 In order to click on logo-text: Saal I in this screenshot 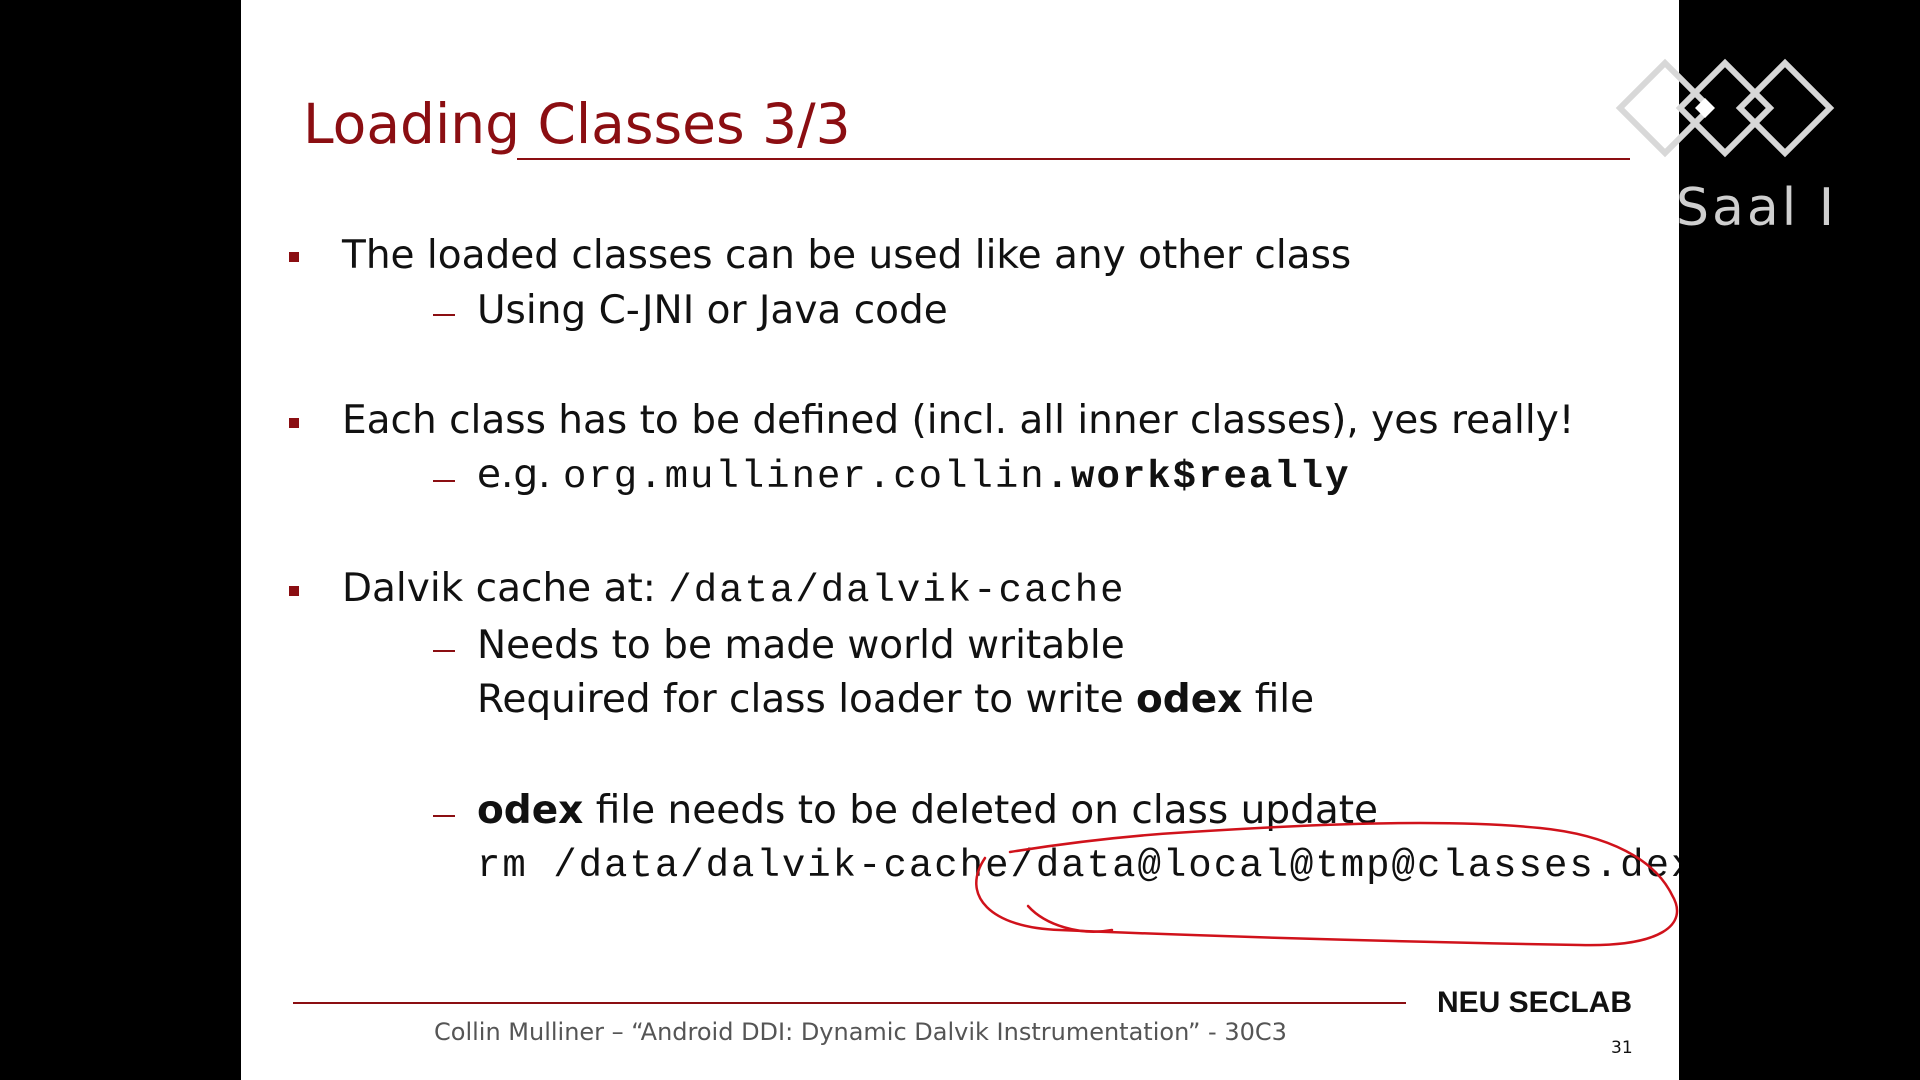, I will do `click(1757, 208)`.